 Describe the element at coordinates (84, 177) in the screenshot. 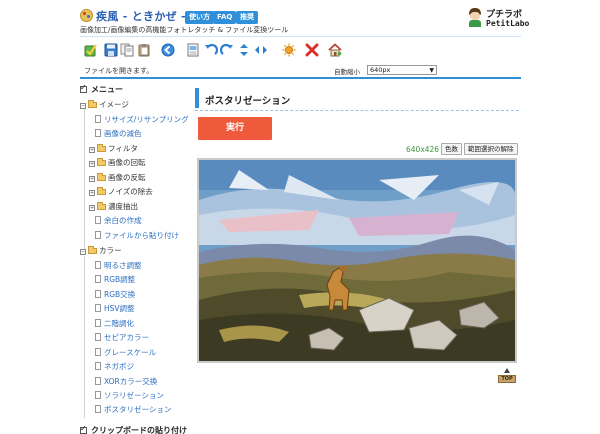

I see `tree-guide` at that location.